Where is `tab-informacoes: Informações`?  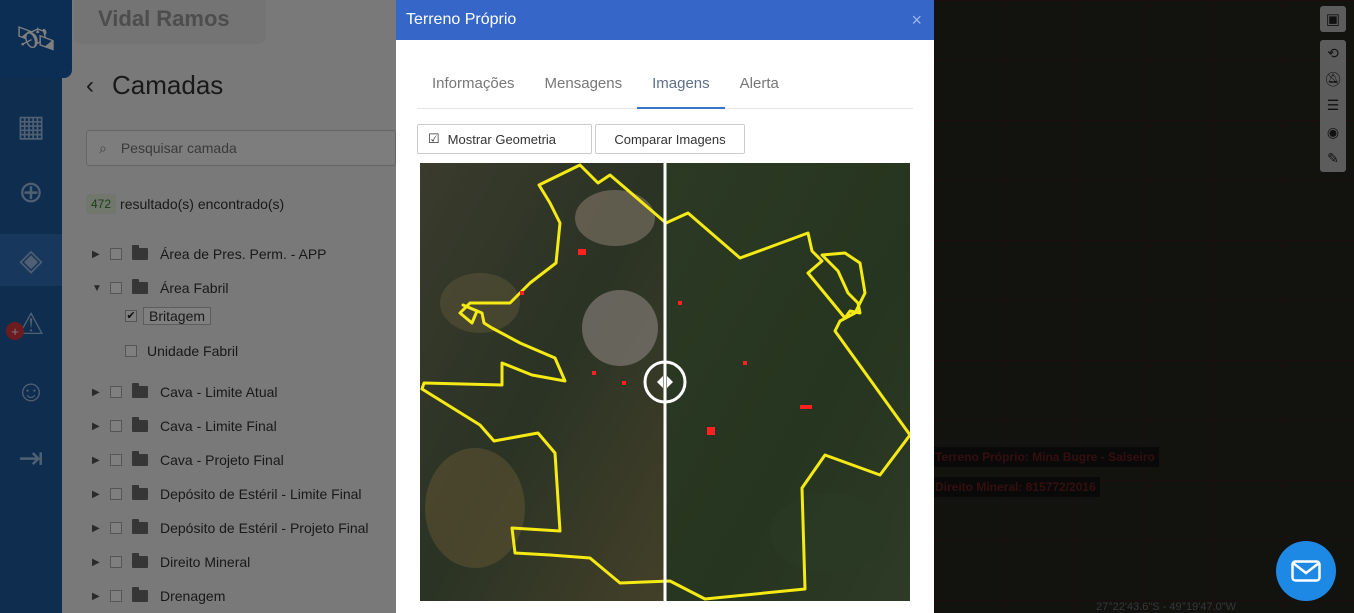 tab-informacoes: Informações is located at coordinates (473, 86).